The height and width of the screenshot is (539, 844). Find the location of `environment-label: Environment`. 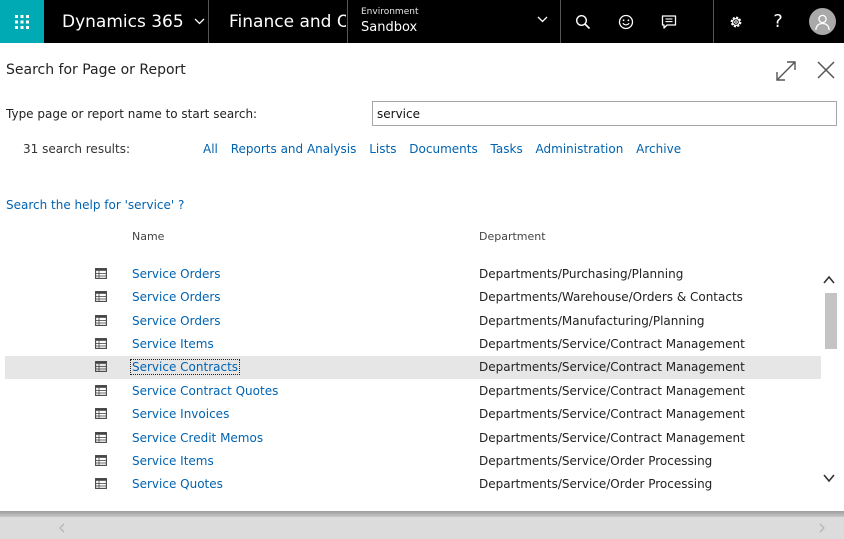

environment-label: Environment is located at coordinates (390, 12).